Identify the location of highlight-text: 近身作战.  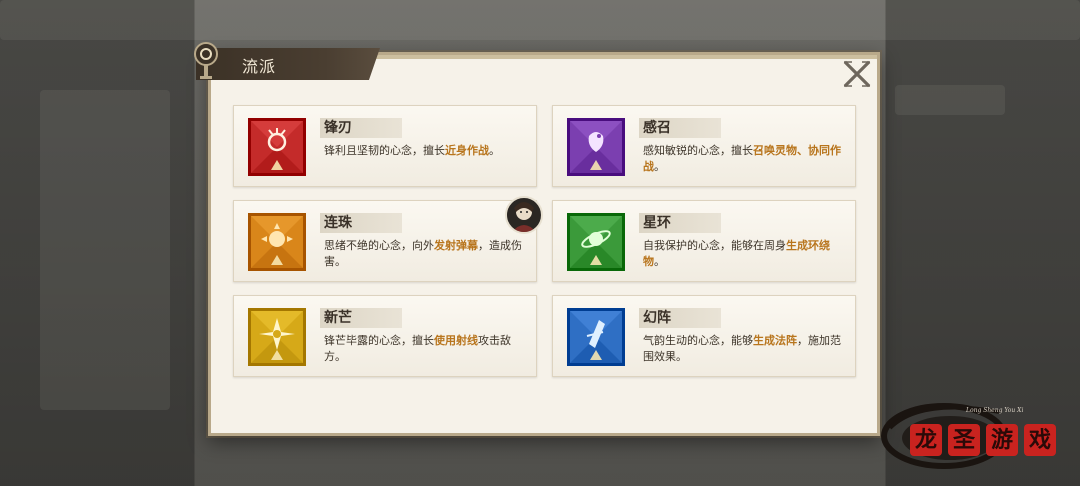
(467, 150).